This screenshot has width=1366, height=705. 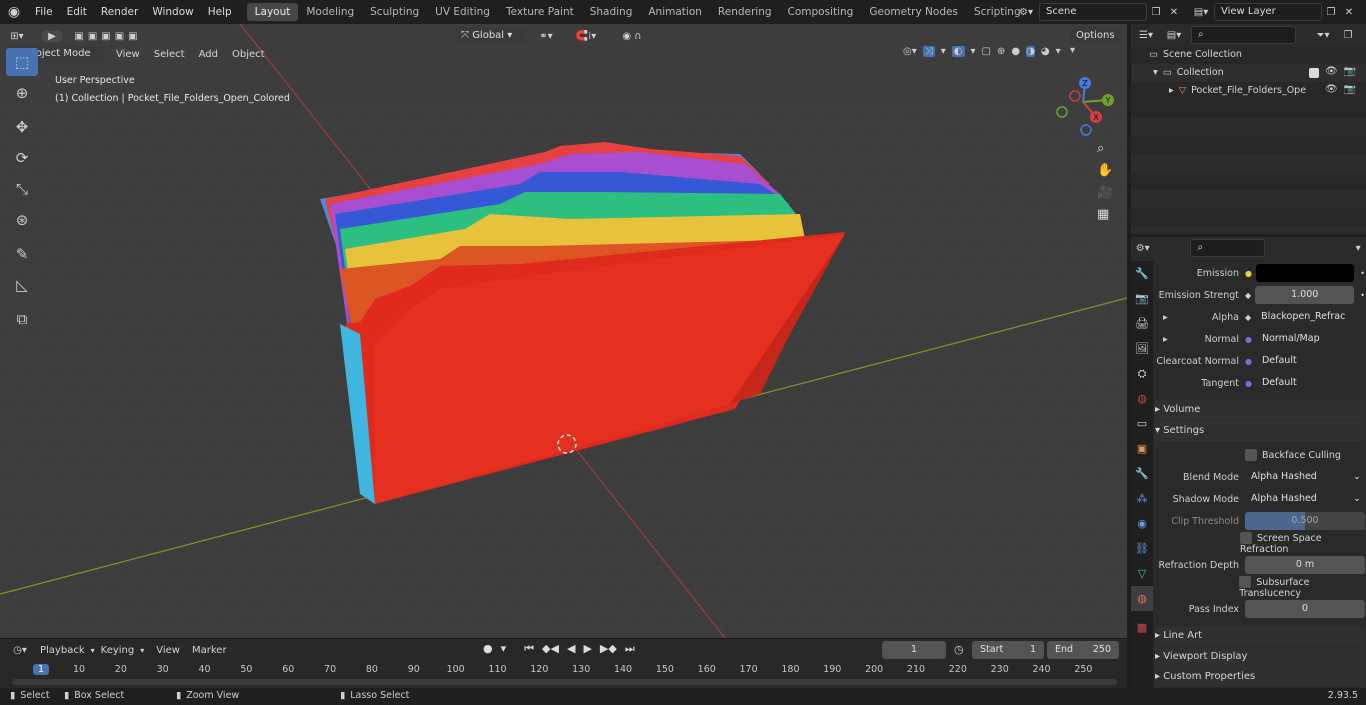 I want to click on select-mode-icons: ▣▣▣▣▣, so click(x=108, y=36).